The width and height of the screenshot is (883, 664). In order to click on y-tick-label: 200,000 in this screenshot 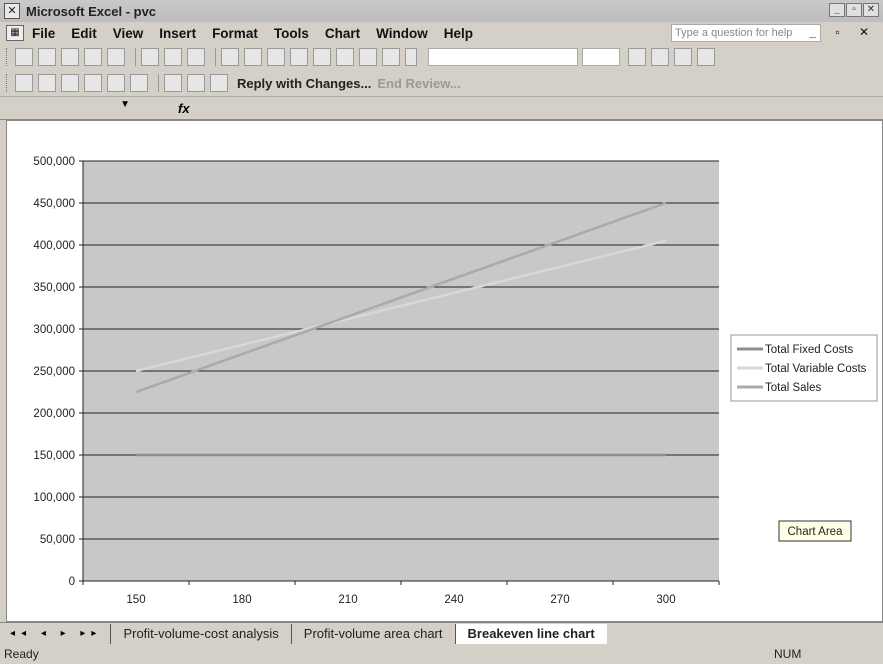, I will do `click(54, 414)`.